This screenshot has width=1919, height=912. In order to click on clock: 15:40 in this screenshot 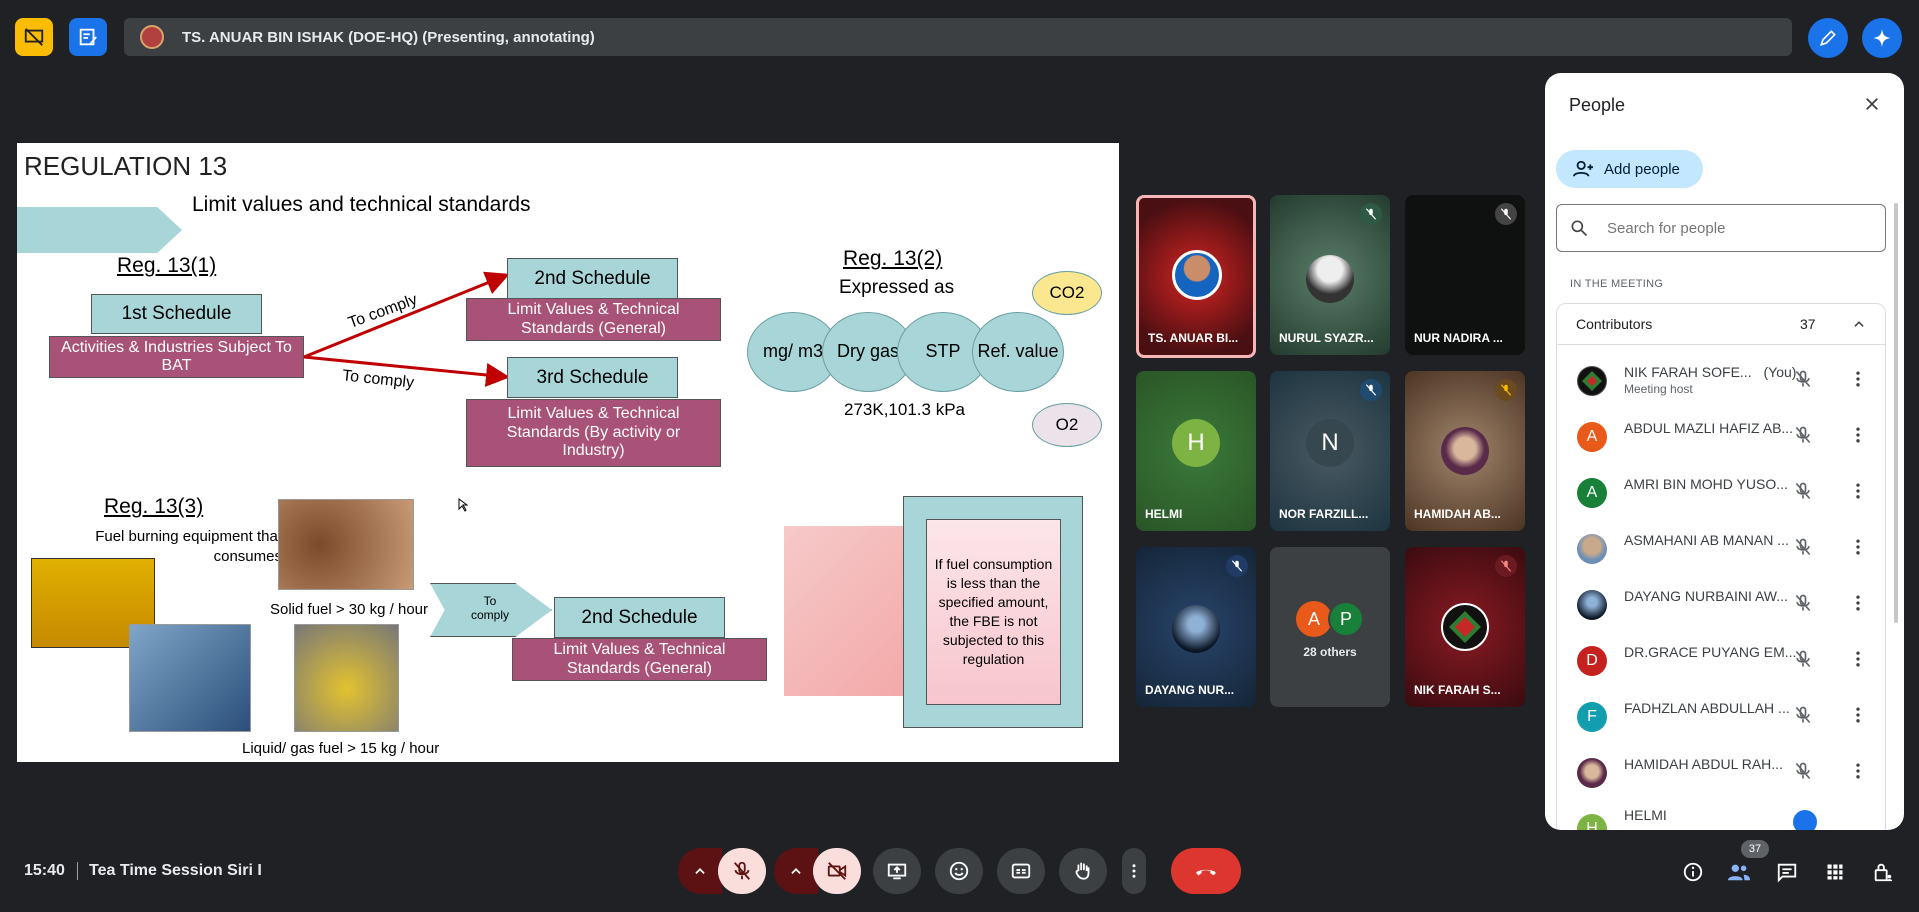, I will do `click(44, 870)`.